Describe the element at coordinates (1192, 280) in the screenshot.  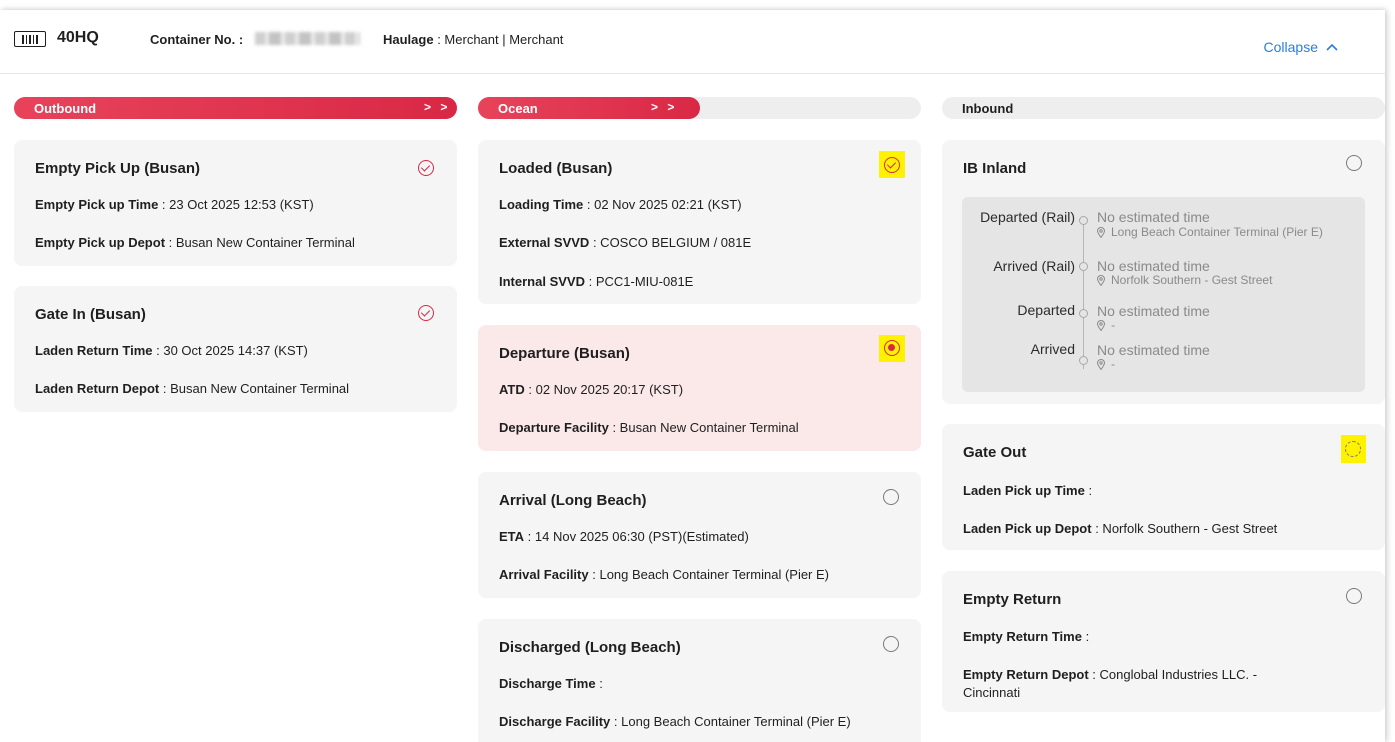
I see `place-text: Norfolk Southern - Gest Street` at that location.